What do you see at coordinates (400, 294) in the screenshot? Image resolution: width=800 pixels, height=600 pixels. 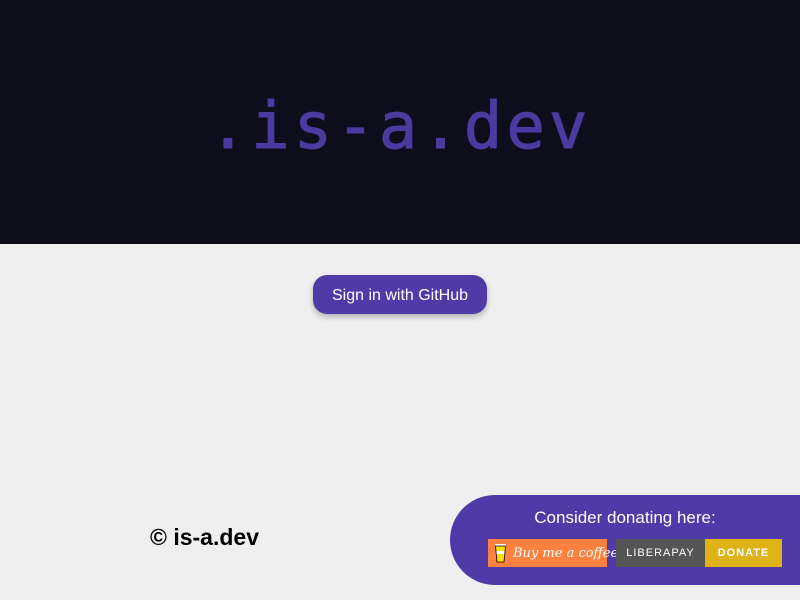 I see `github-signin-button: Sign in with GitHub` at bounding box center [400, 294].